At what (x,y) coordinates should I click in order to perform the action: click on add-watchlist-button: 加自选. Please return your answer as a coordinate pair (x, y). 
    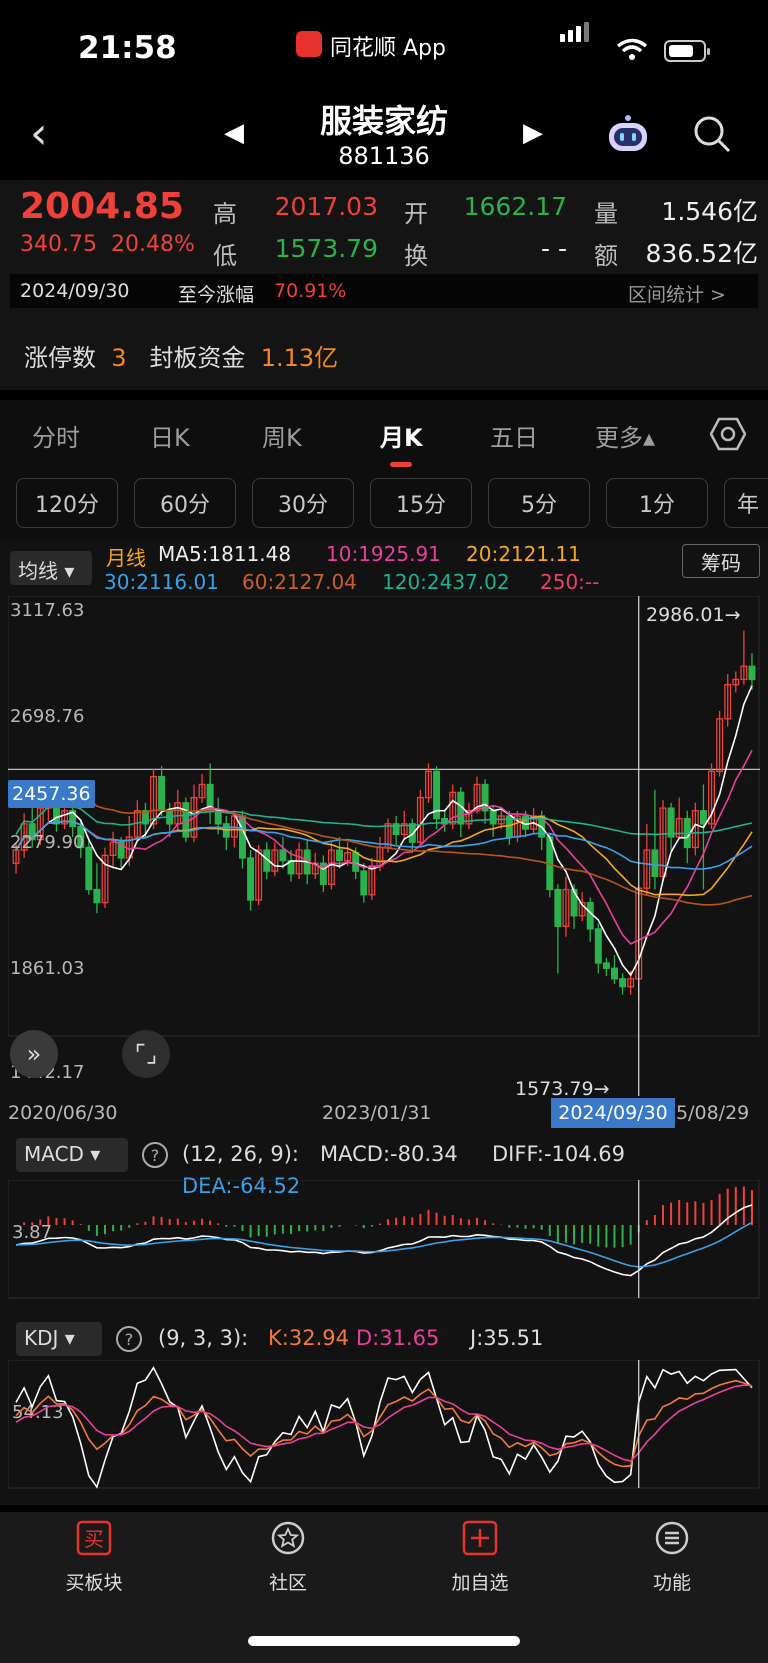
    Looking at the image, I should click on (480, 1557).